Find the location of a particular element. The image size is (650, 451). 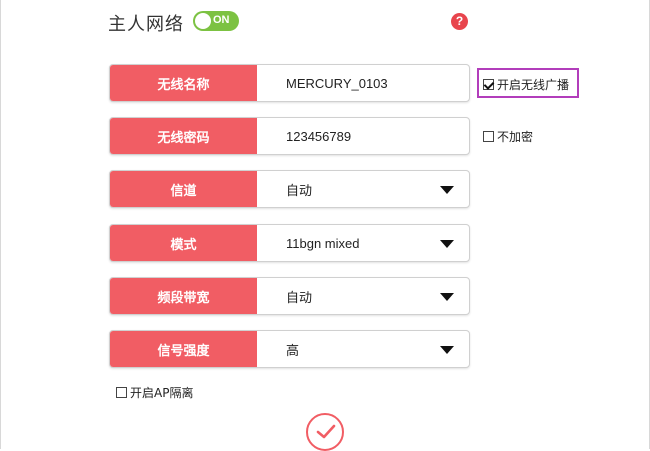

toggle-label: ON is located at coordinates (221, 20).